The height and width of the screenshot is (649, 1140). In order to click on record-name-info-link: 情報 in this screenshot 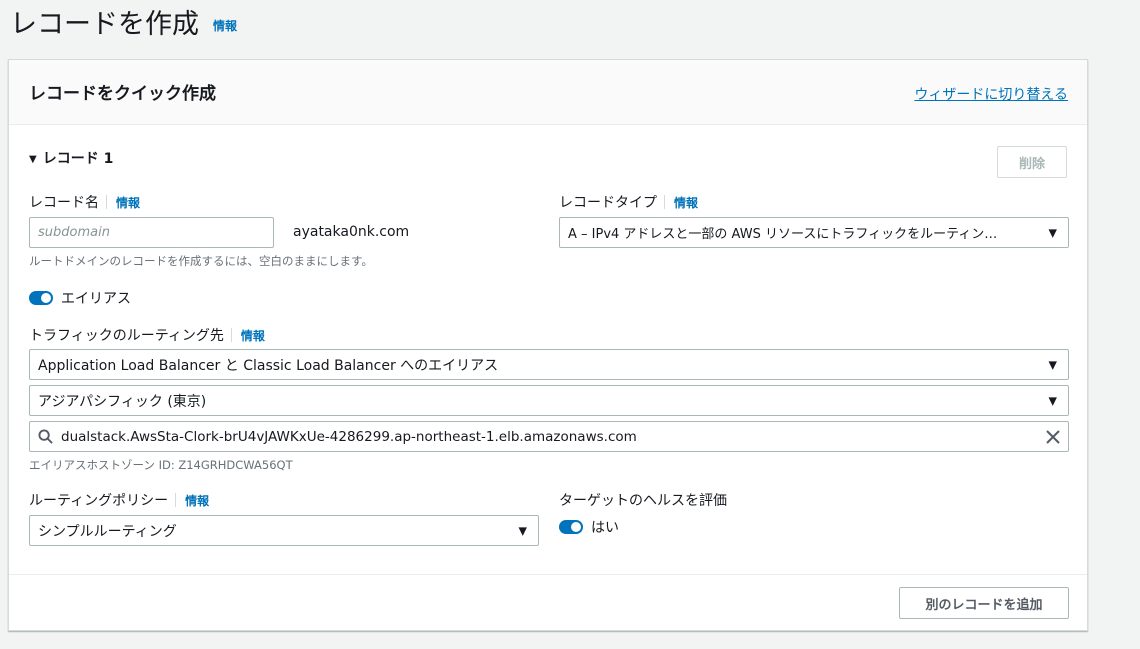, I will do `click(128, 202)`.